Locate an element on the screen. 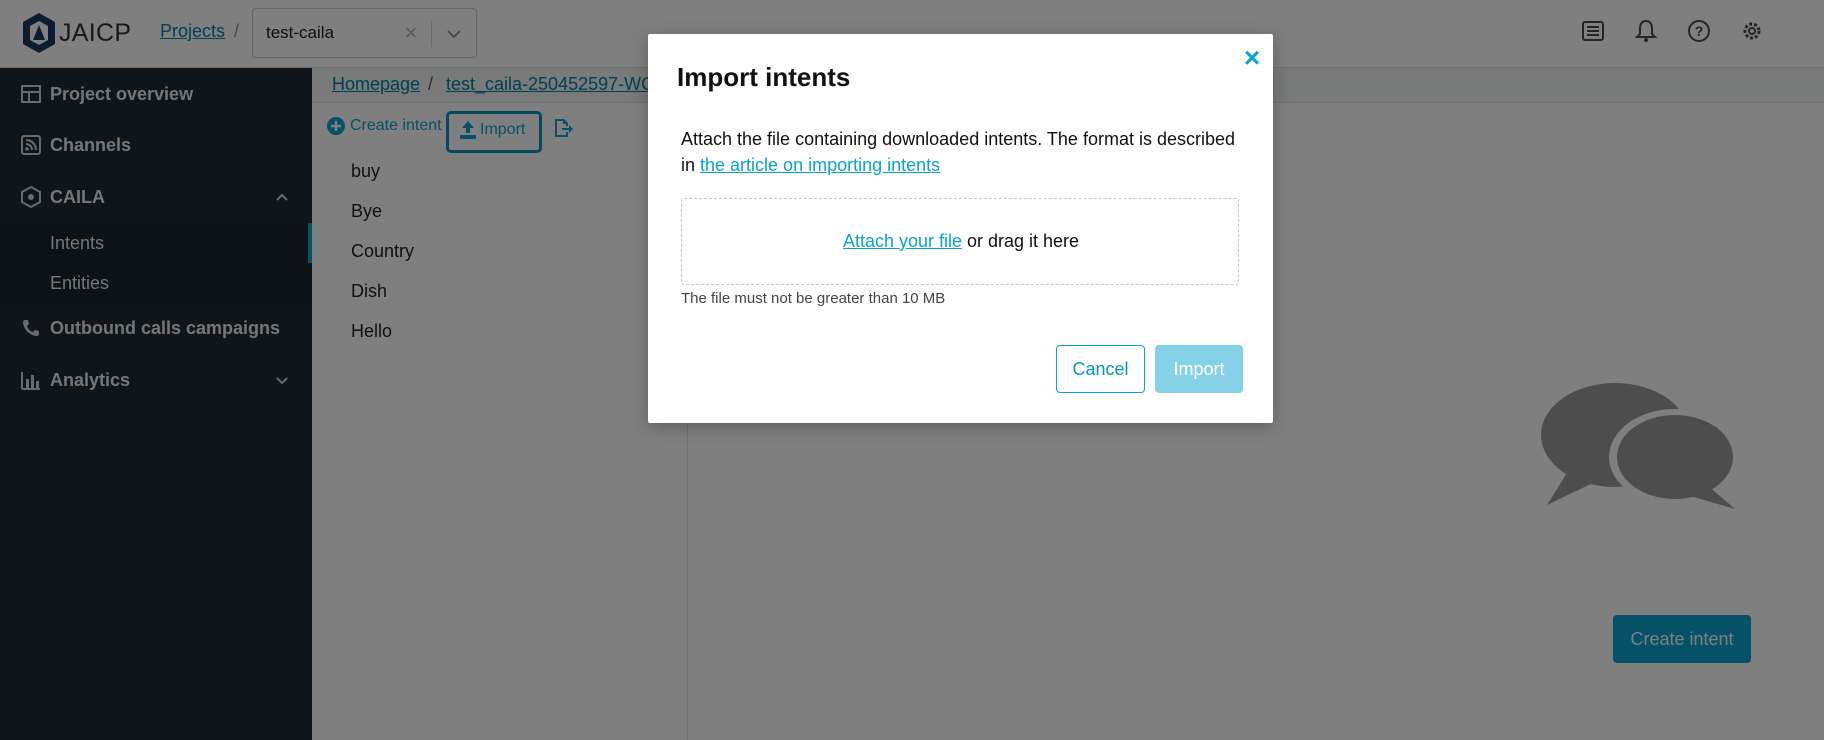 This screenshot has height=740, width=1824. modal-title: Import intents is located at coordinates (764, 77).